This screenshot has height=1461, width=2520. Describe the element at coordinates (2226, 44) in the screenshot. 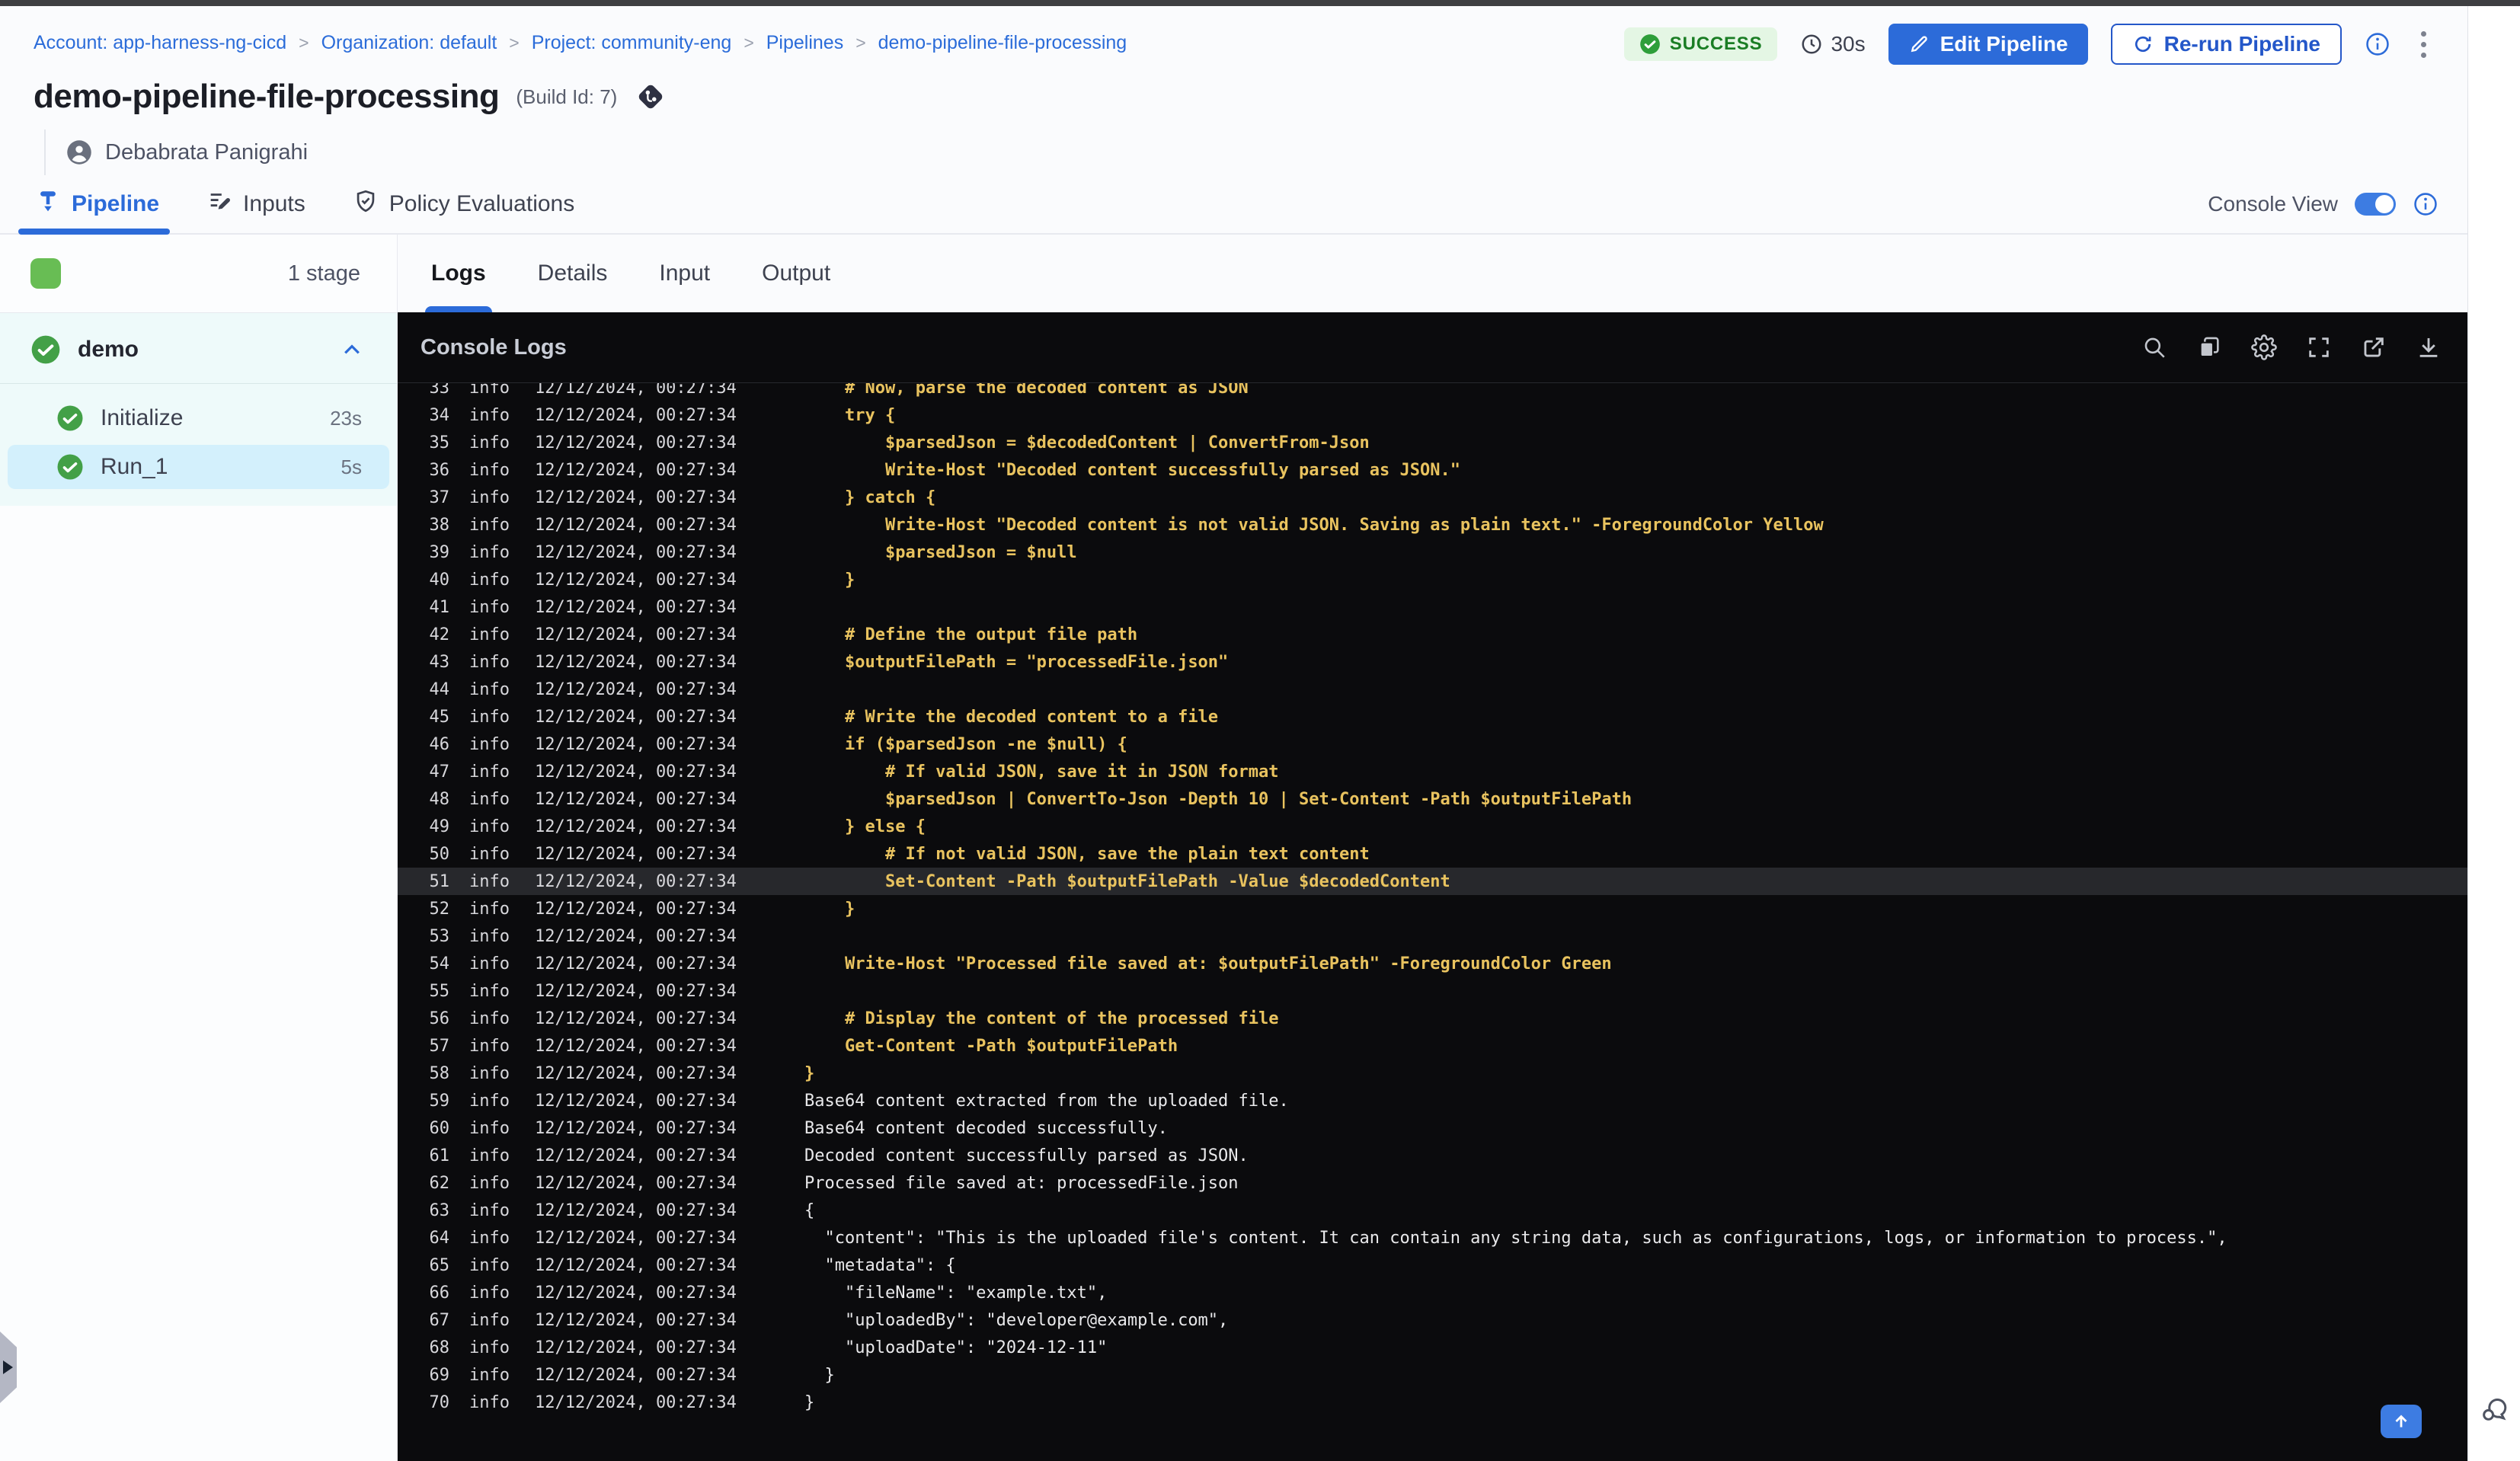

I see `rerun-pipeline-button: Re-run Pipeline` at that location.